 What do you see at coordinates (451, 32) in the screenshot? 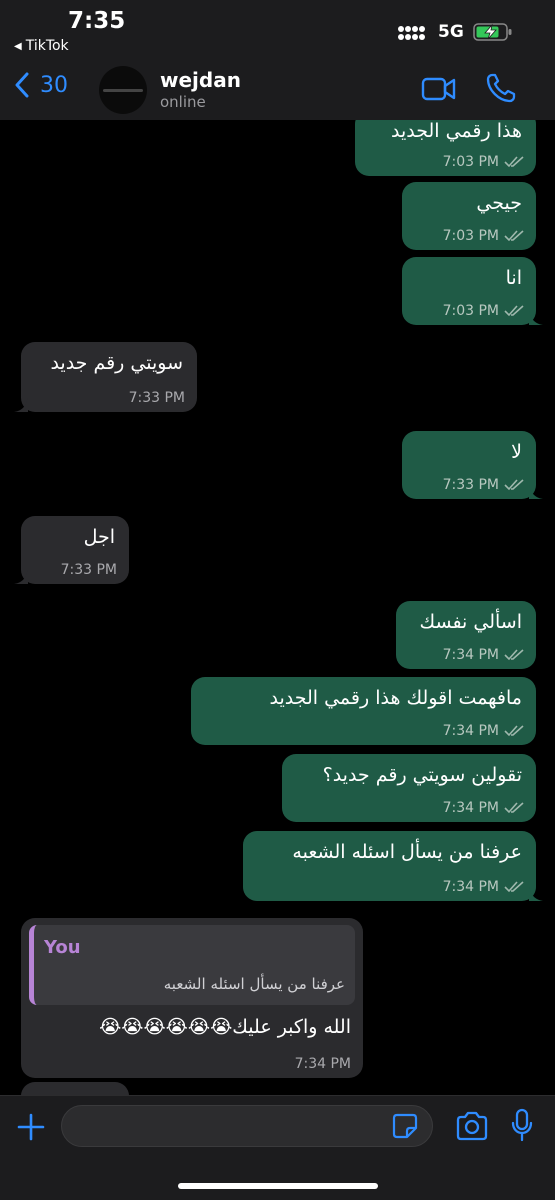
I see `network-type: 5G` at bounding box center [451, 32].